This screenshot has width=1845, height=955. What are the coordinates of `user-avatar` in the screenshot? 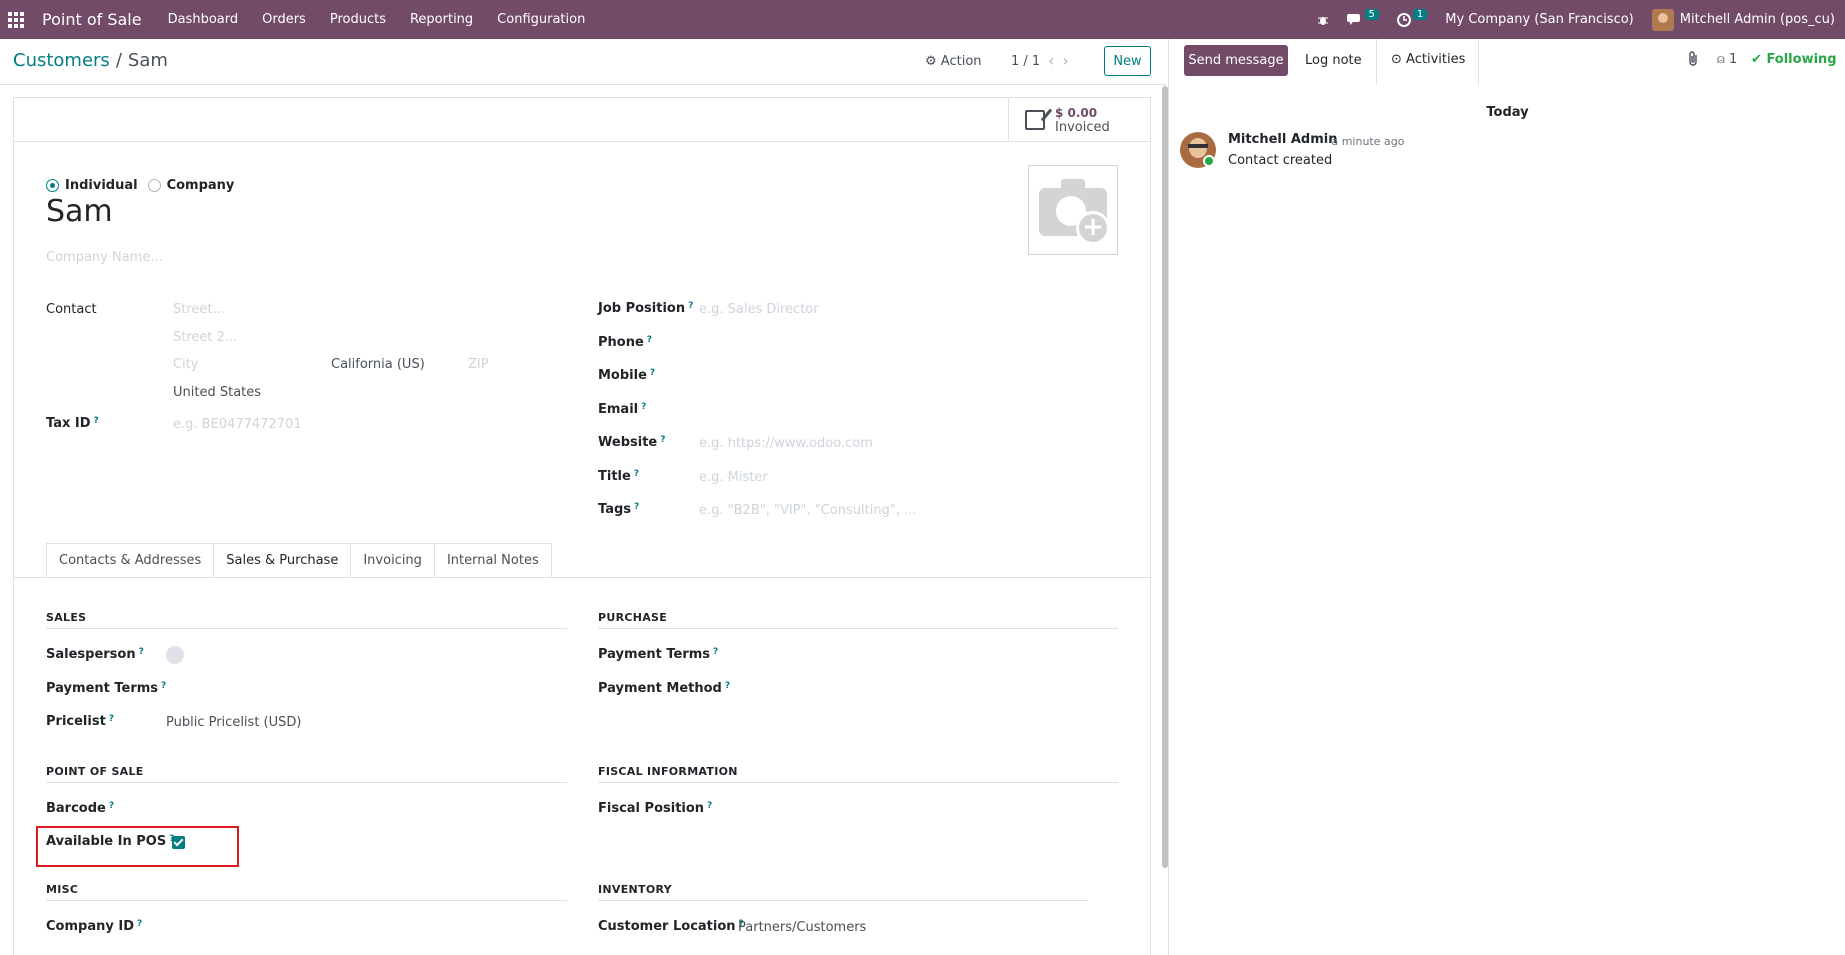 It's located at (1662, 19).